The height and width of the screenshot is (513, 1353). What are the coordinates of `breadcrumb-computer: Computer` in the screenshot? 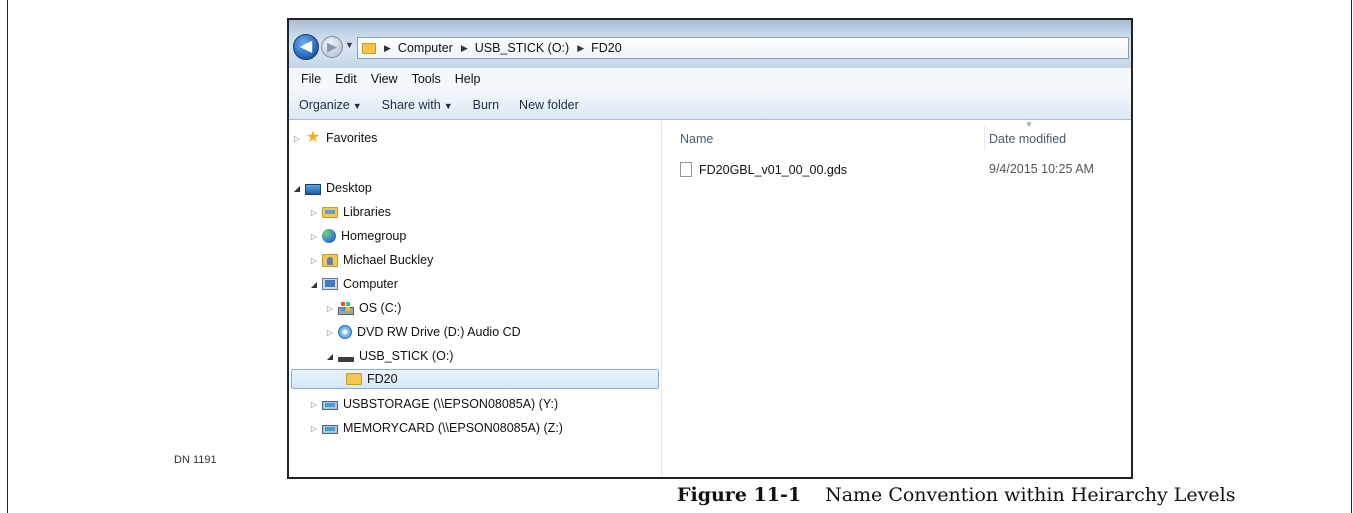 It's located at (425, 48).